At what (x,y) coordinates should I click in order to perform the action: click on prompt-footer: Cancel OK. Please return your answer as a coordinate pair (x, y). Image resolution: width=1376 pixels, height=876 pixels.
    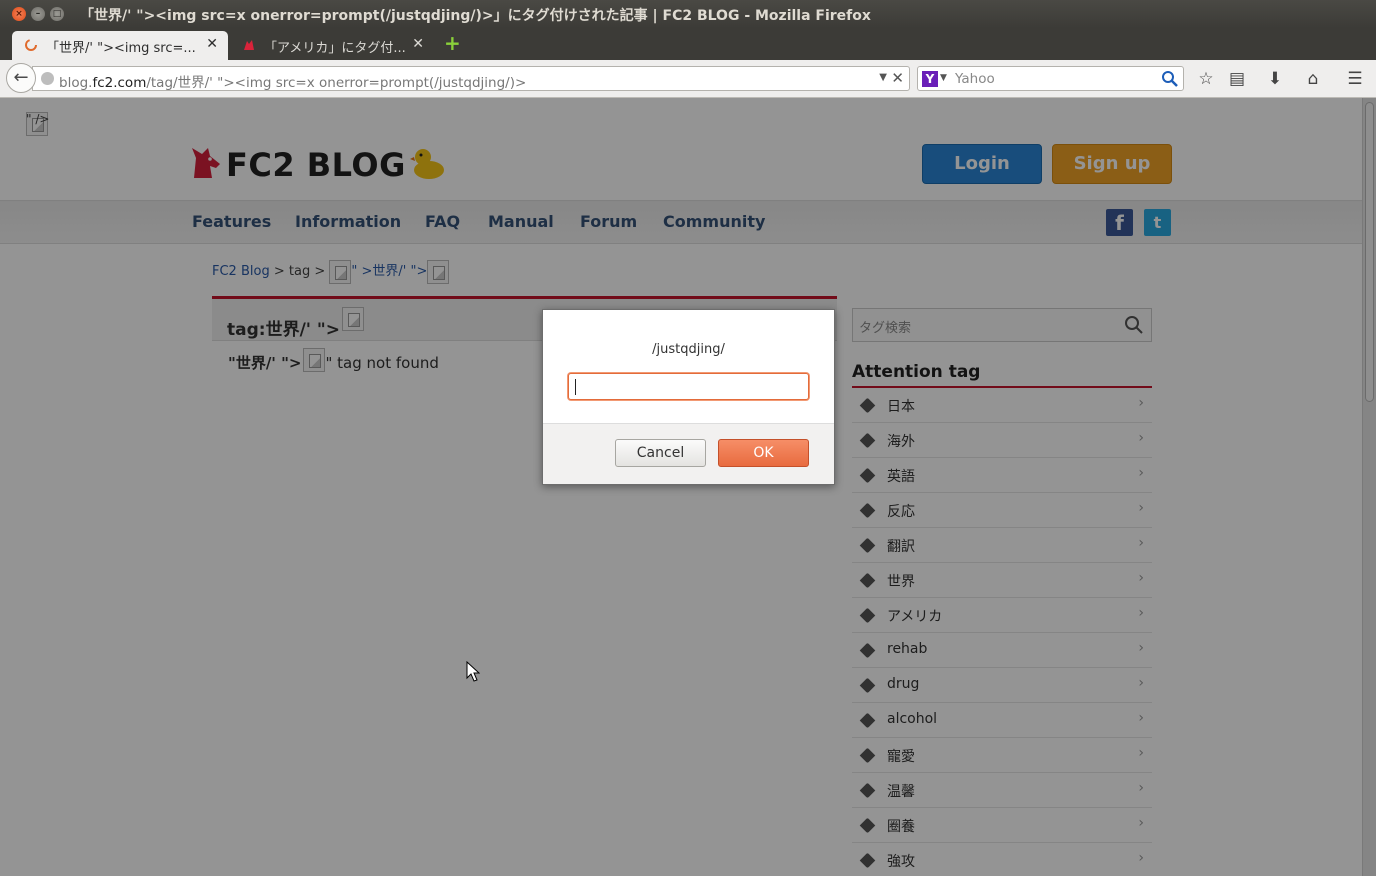
    Looking at the image, I should click on (688, 453).